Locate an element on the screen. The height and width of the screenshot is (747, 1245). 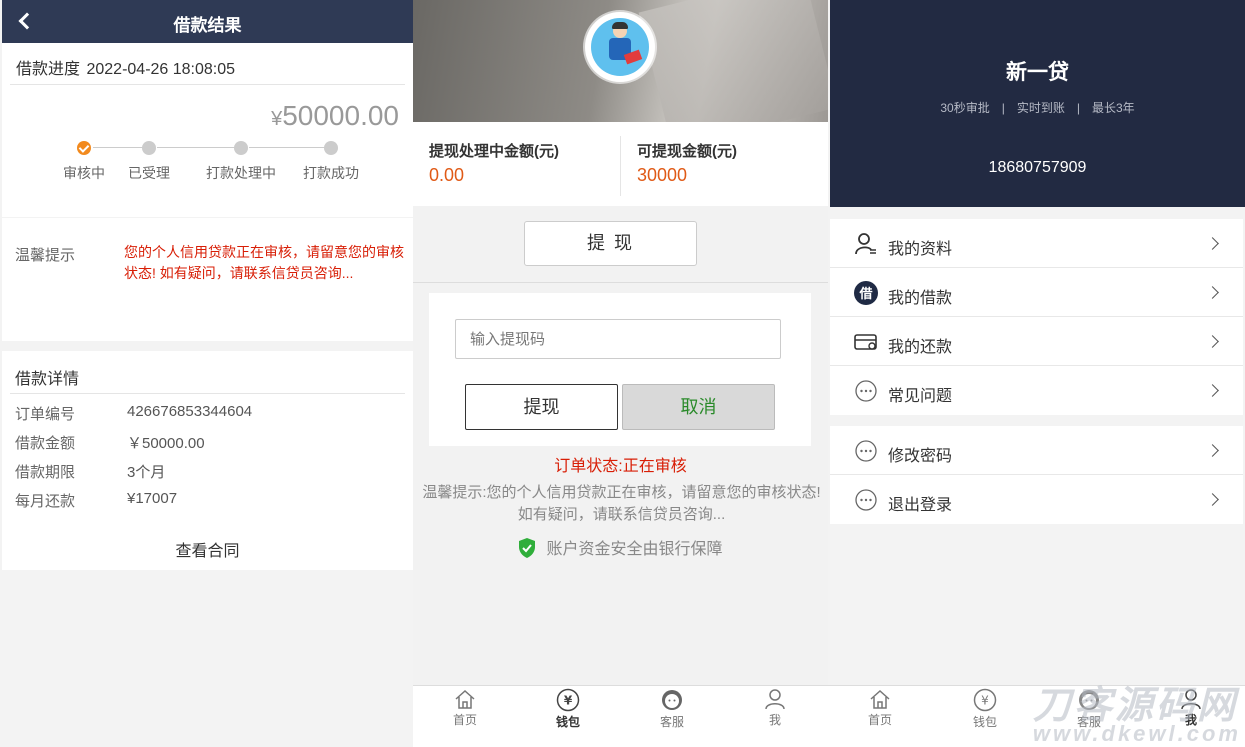
confirm-withdraw-button: 提现 is located at coordinates (541, 407).